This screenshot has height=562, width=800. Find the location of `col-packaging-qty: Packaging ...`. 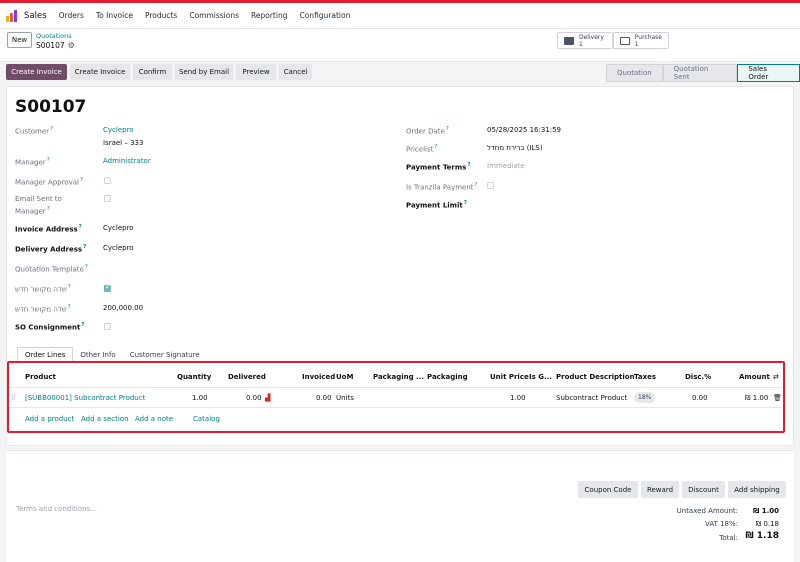

col-packaging-qty: Packaging ... is located at coordinates (398, 377).